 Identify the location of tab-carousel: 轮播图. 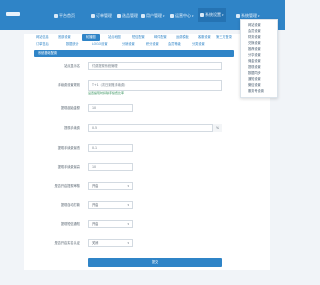
(91, 37).